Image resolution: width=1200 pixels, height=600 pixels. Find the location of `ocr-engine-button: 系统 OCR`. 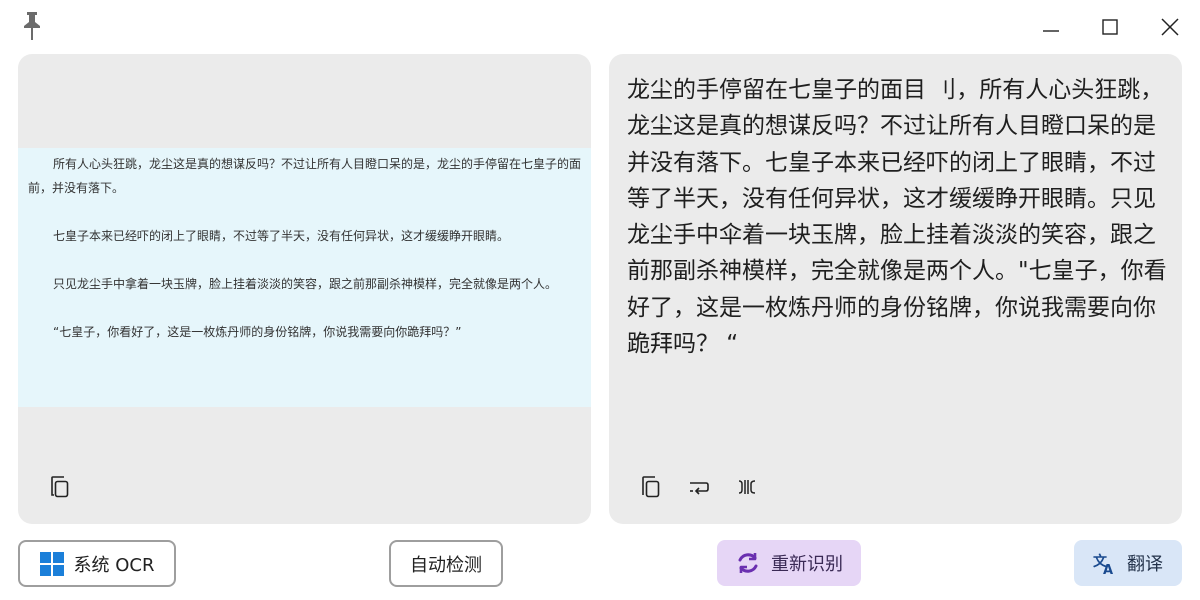

ocr-engine-button: 系统 OCR is located at coordinates (97, 563).